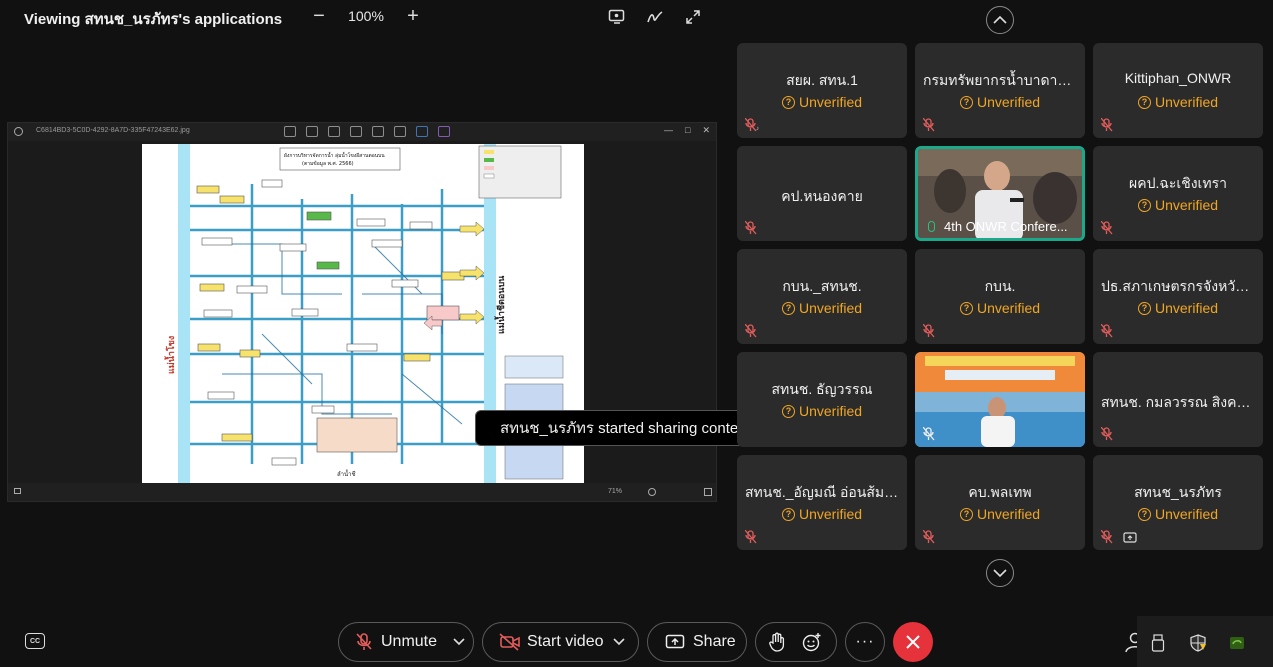 The image size is (1273, 667). Describe the element at coordinates (1237, 643) in the screenshot. I see `nvidia-icon` at that location.